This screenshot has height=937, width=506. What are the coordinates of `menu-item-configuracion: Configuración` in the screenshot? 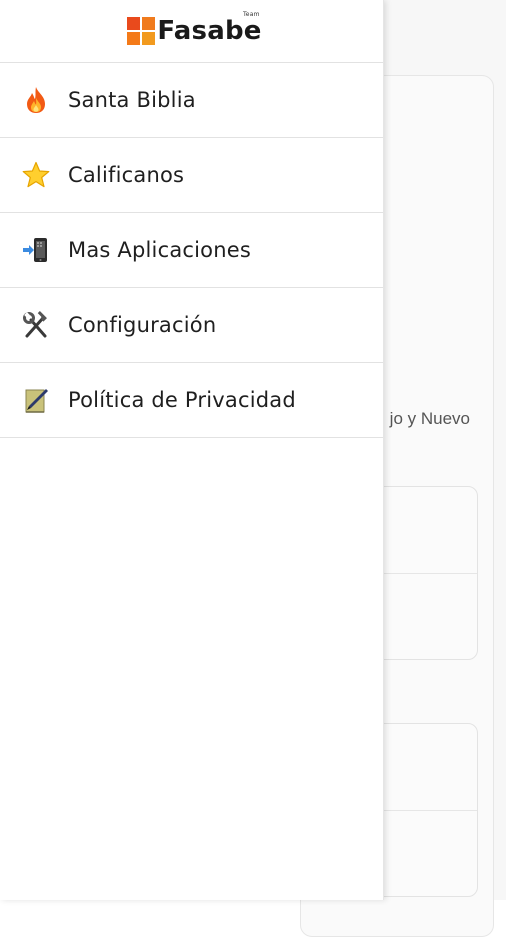 It's located at (191, 325).